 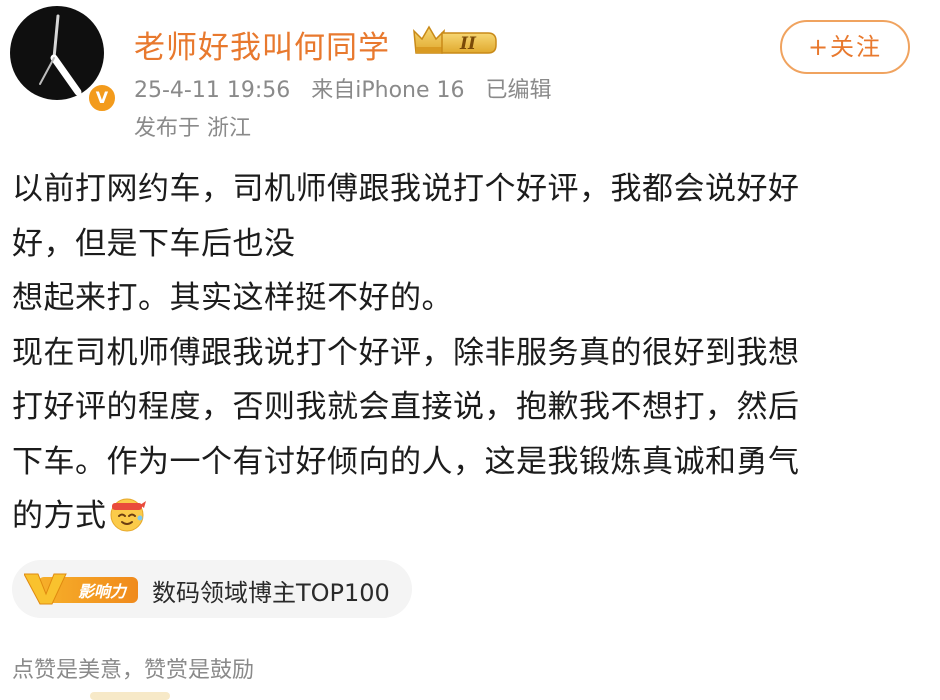 What do you see at coordinates (406, 407) in the screenshot?
I see `post-line: 打好评的程度，否则我就会直接说，抱歉我不想打，然后` at bounding box center [406, 407].